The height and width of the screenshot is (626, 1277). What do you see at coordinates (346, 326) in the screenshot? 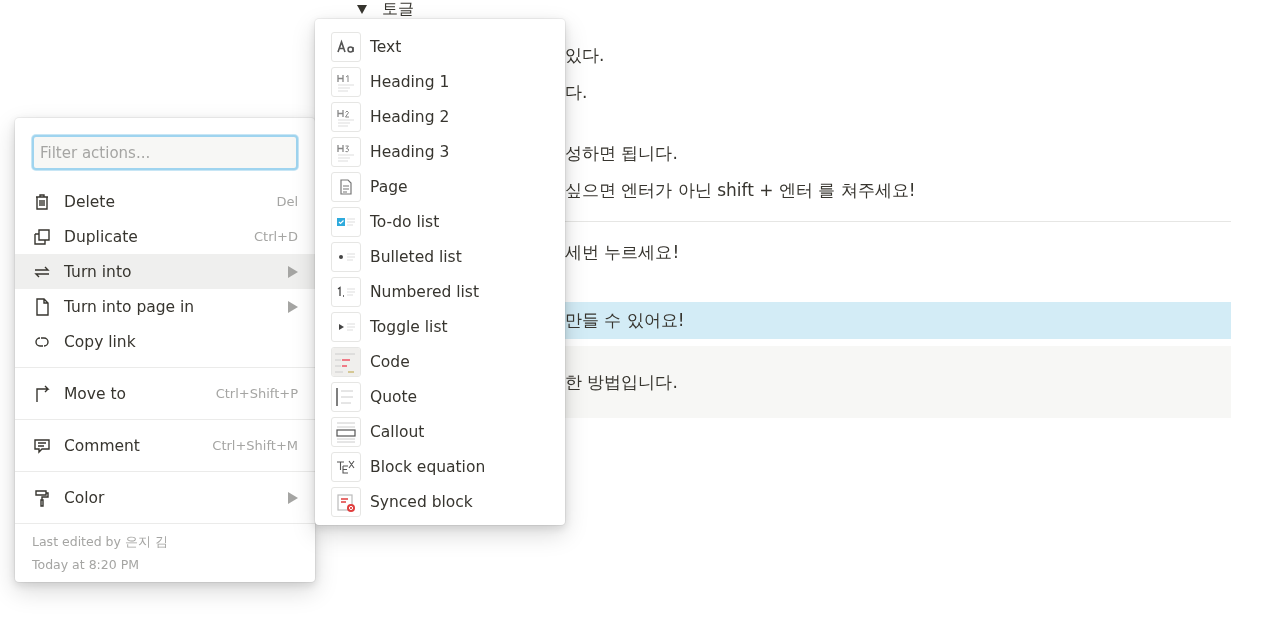
I see `toggle-icon` at bounding box center [346, 326].